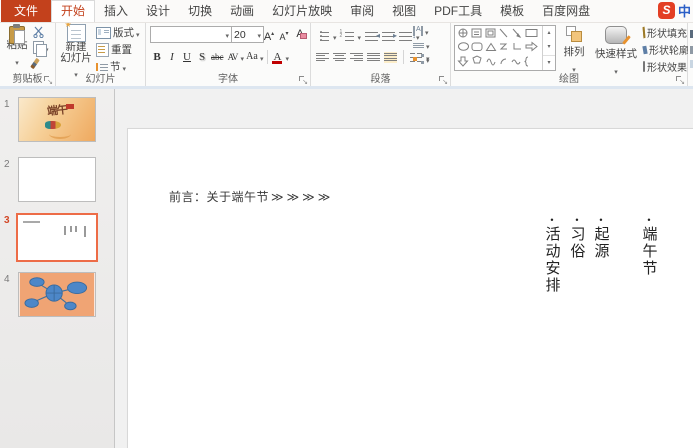 The image size is (693, 448). I want to click on decrease-font-size-button, so click(284, 34).